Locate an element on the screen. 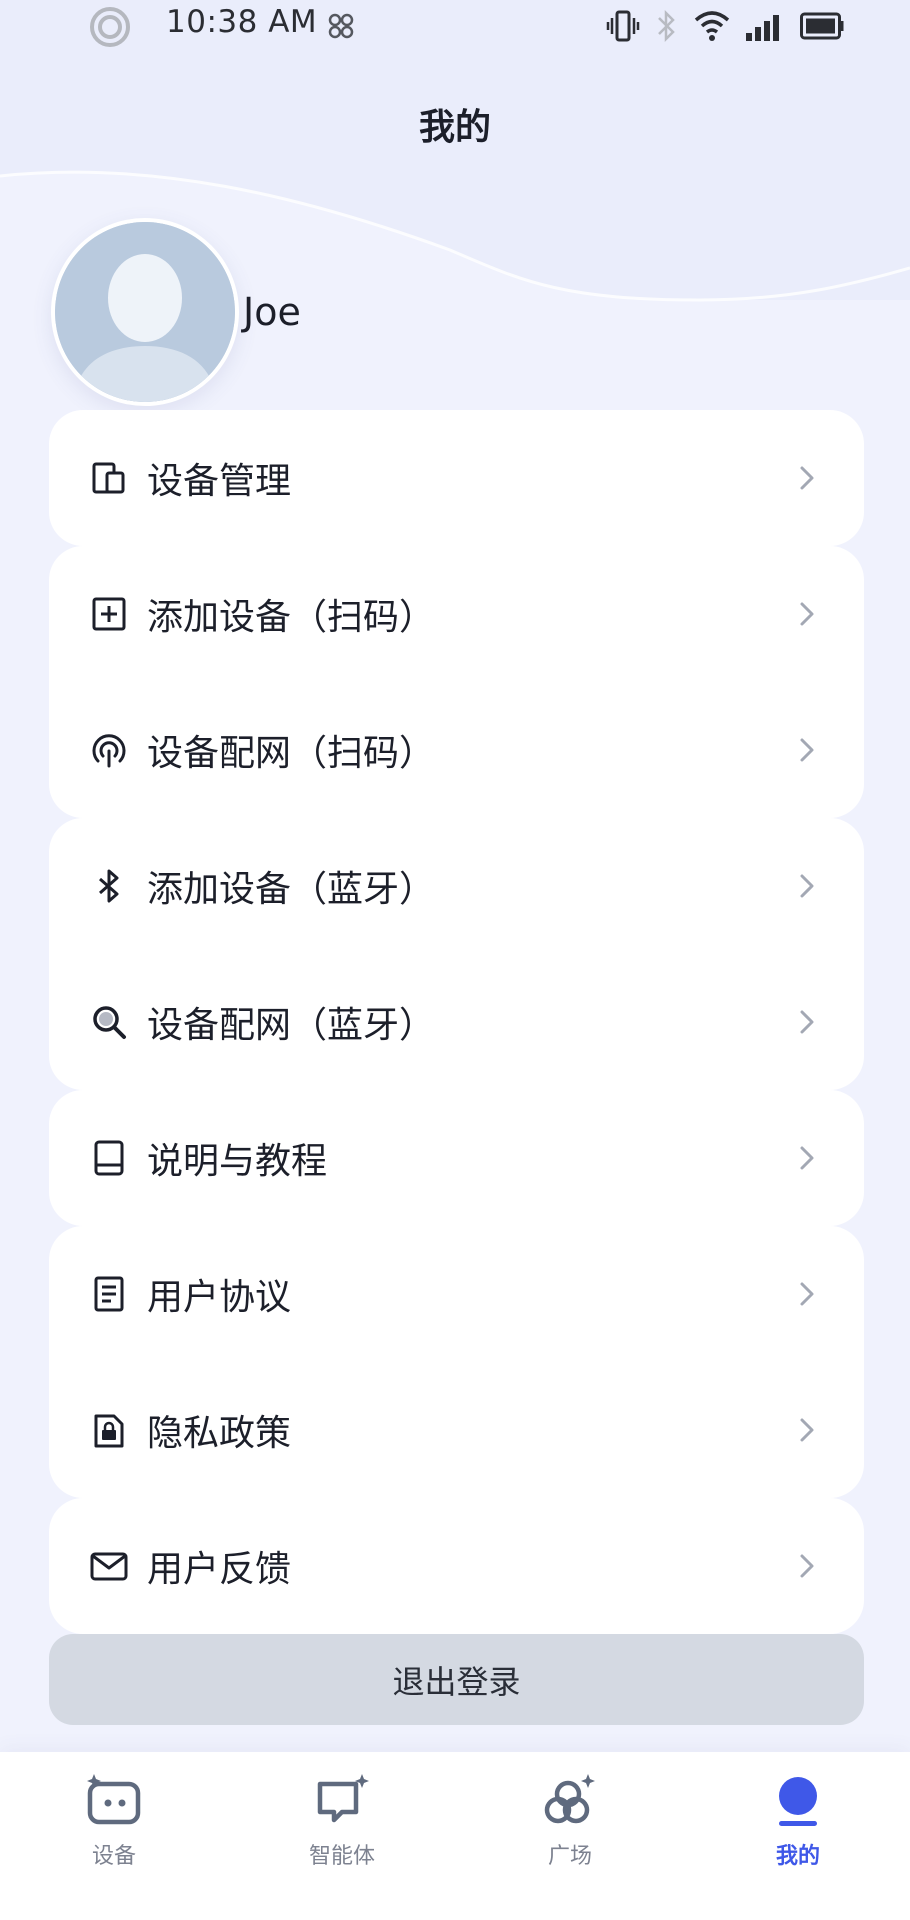 Image resolution: width=910 pixels, height=1920 pixels. menu-item-feedback: 用户反馈 is located at coordinates (456, 1566).